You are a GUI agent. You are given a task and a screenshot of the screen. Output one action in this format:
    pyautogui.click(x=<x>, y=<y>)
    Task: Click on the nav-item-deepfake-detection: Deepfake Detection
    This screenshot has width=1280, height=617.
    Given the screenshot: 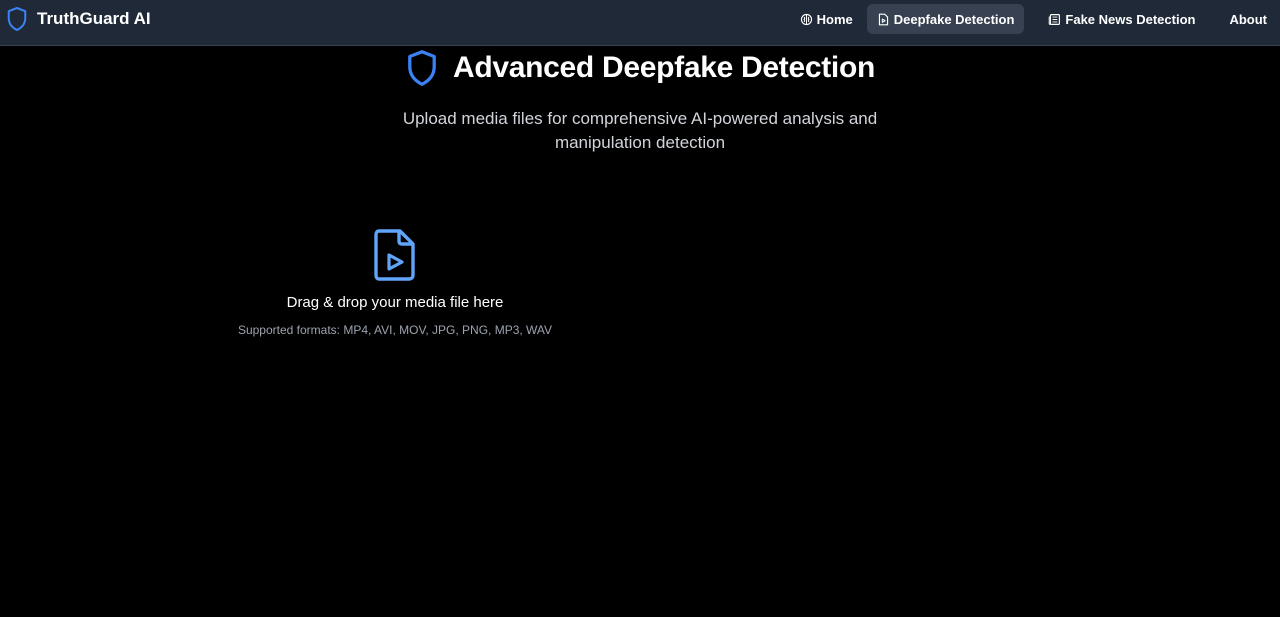 What is the action you would take?
    pyautogui.click(x=945, y=19)
    